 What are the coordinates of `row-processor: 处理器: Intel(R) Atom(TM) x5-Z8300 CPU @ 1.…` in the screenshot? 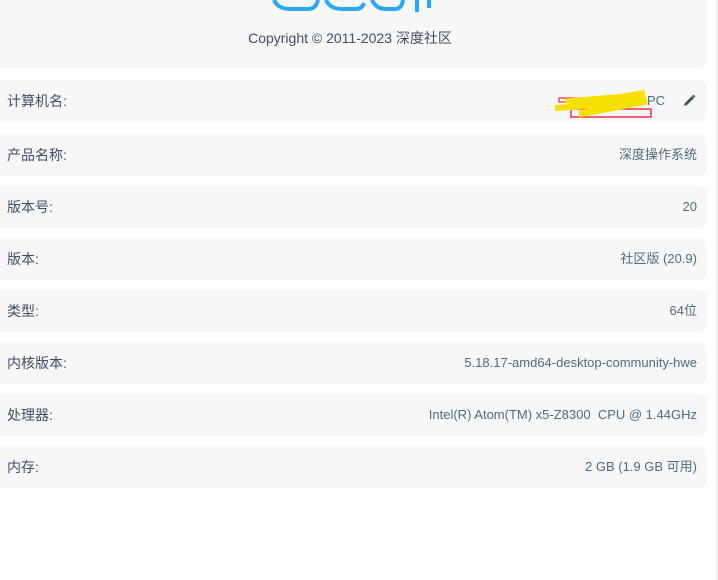 It's located at (353, 415).